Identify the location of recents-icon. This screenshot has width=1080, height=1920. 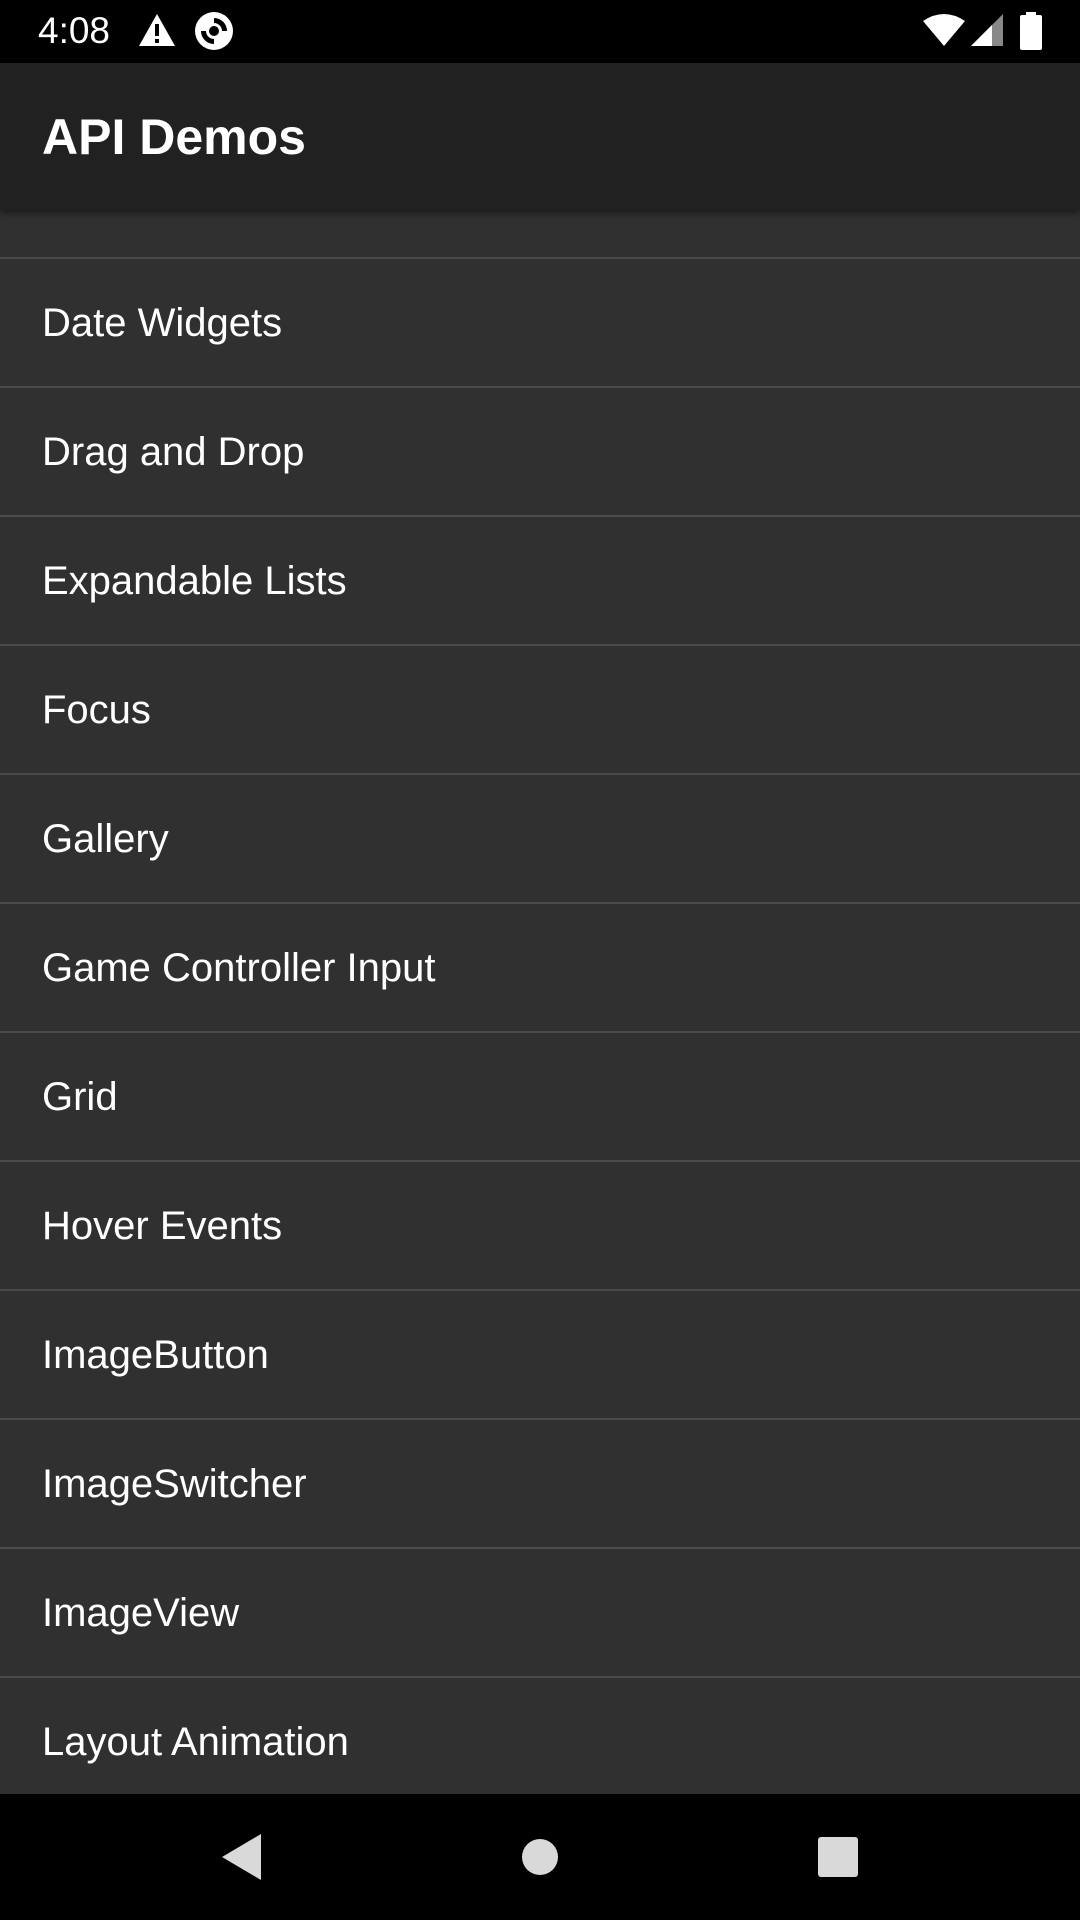
(838, 1857).